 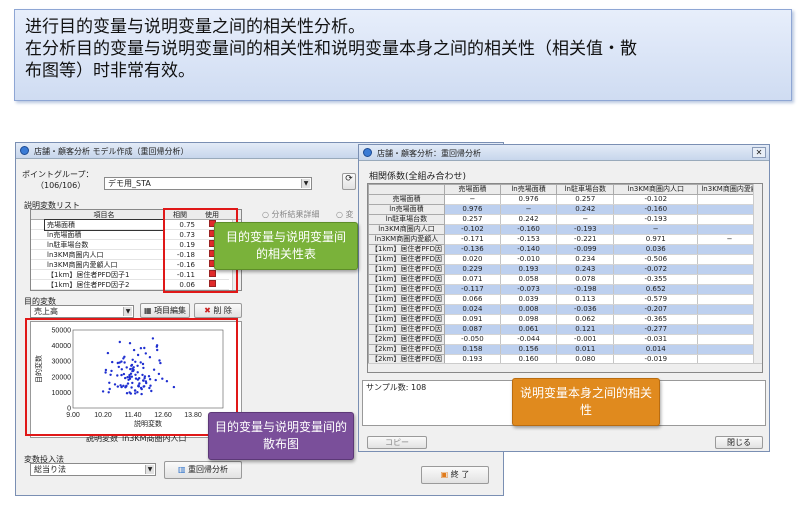 I want to click on matrix-cell: 0.078, so click(x=585, y=279).